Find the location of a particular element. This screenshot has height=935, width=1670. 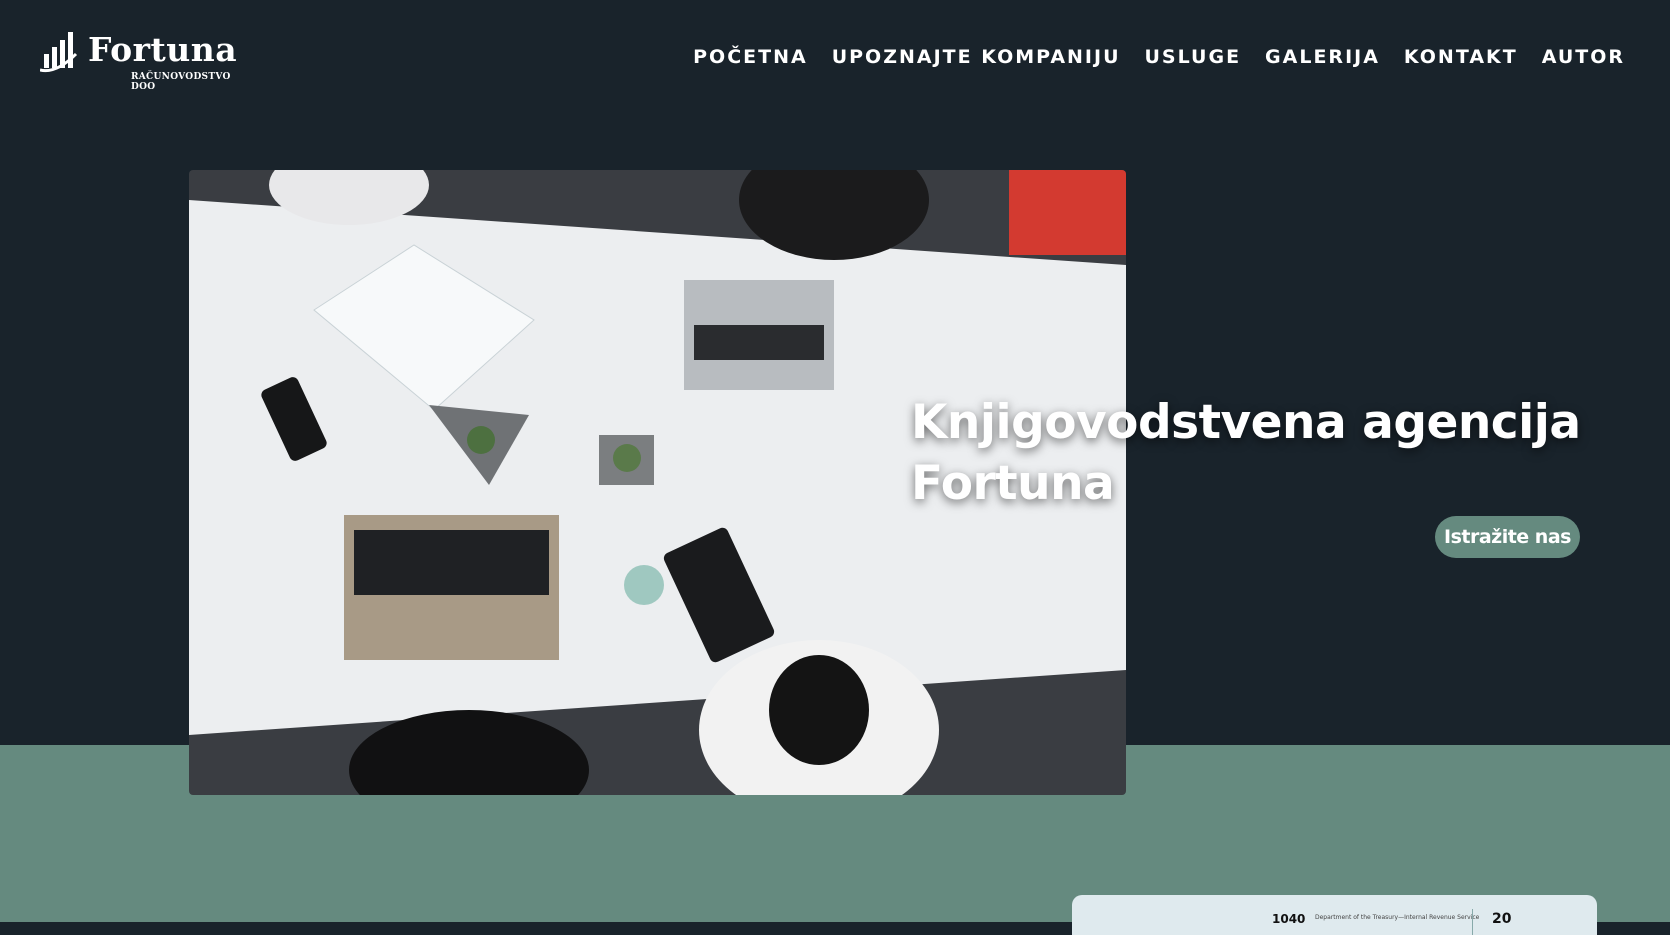

hero-title-line1: Knjigovodstvena agencija is located at coordinates (1246, 422).